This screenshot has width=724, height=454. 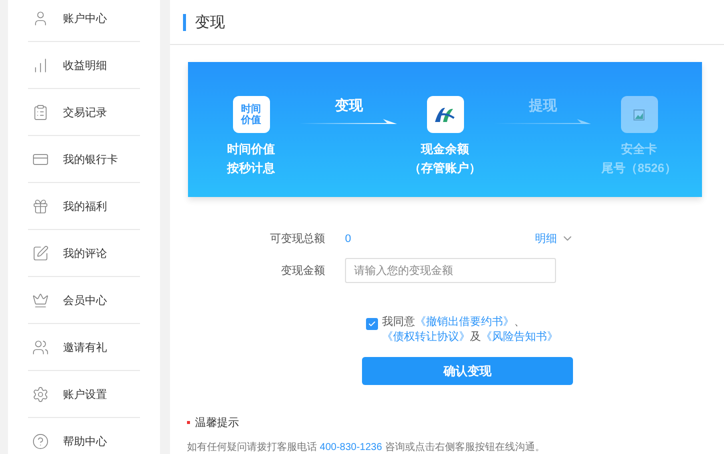 I want to click on step-label: 安全卡, so click(x=638, y=149).